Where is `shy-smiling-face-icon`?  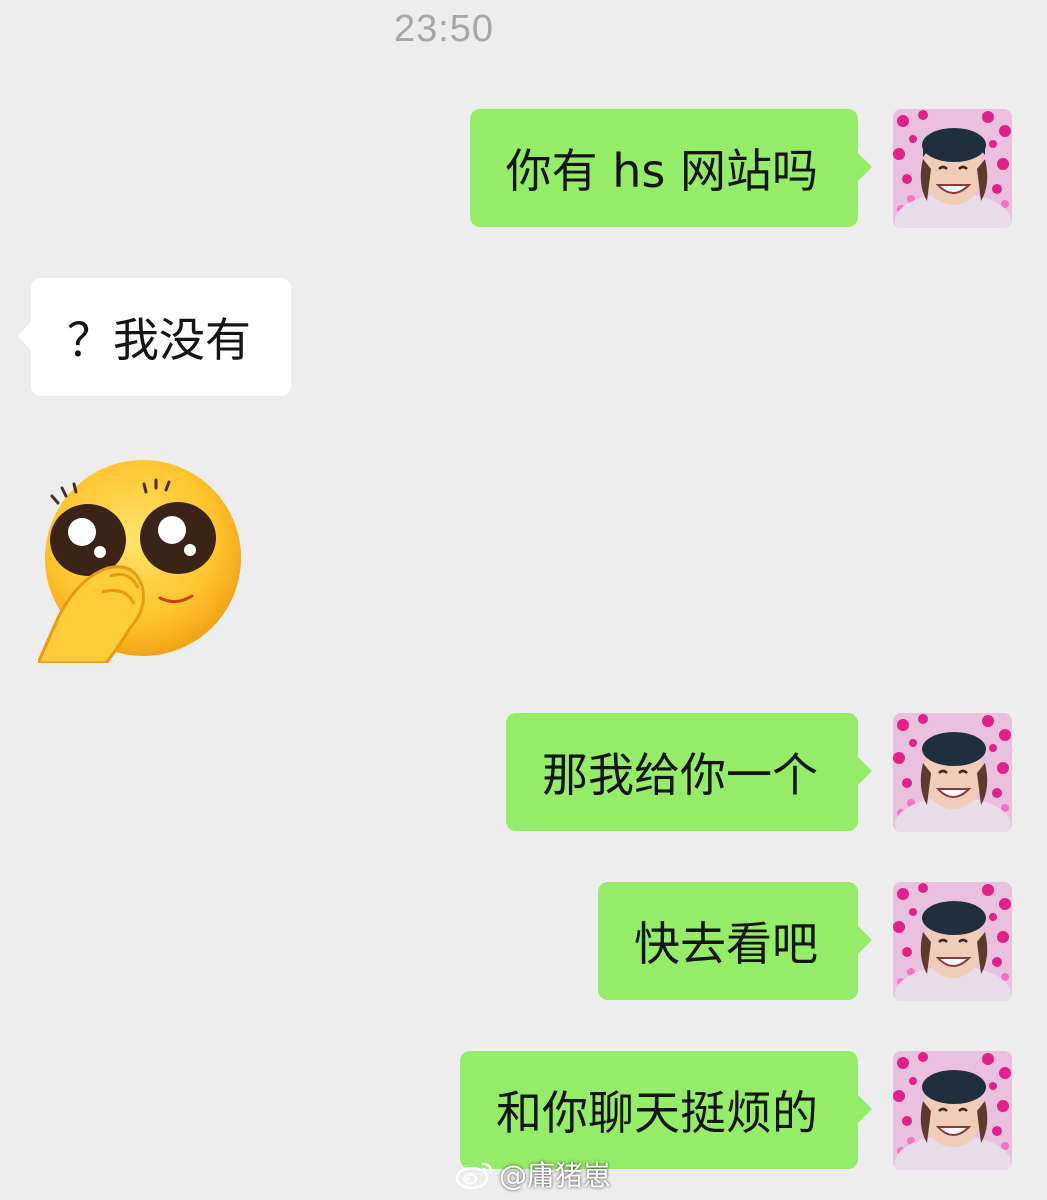
shy-smiling-face-icon is located at coordinates (138, 562).